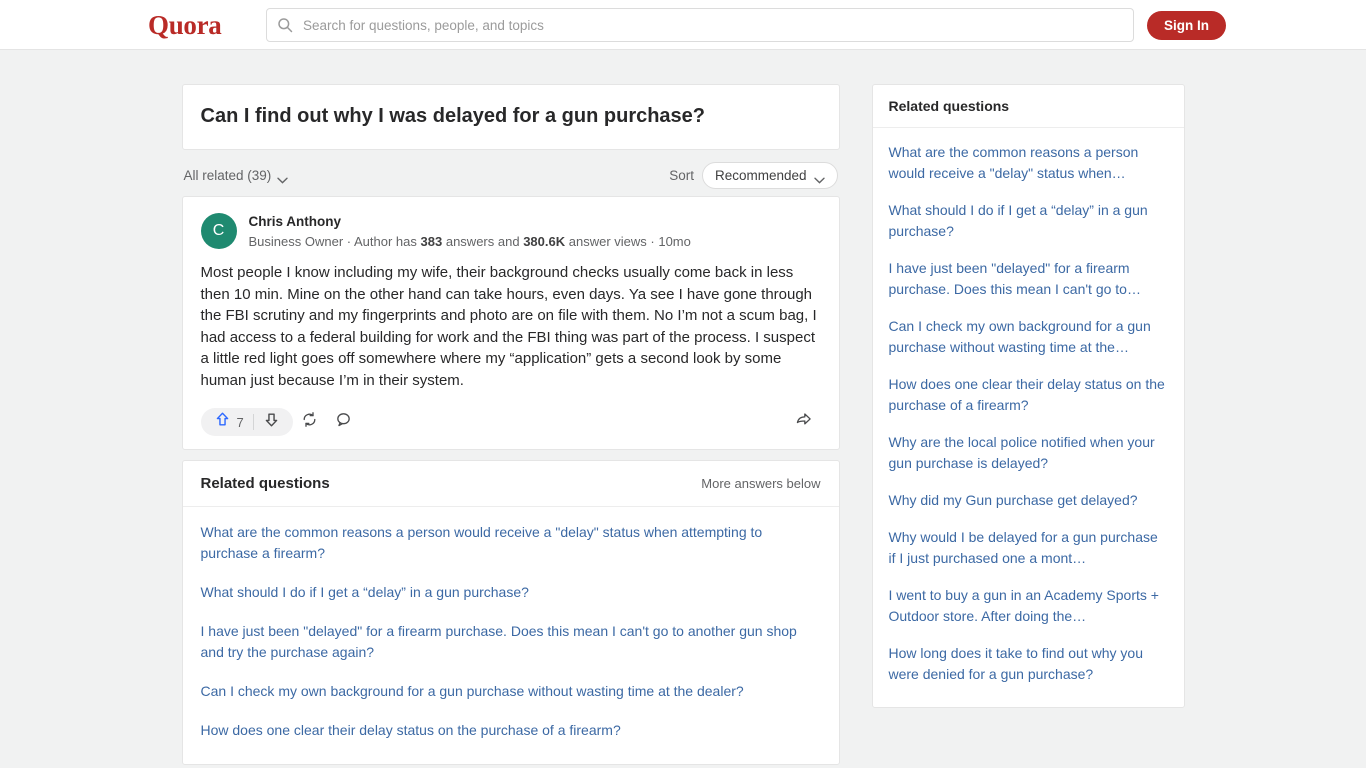  I want to click on search-input, so click(712, 25).